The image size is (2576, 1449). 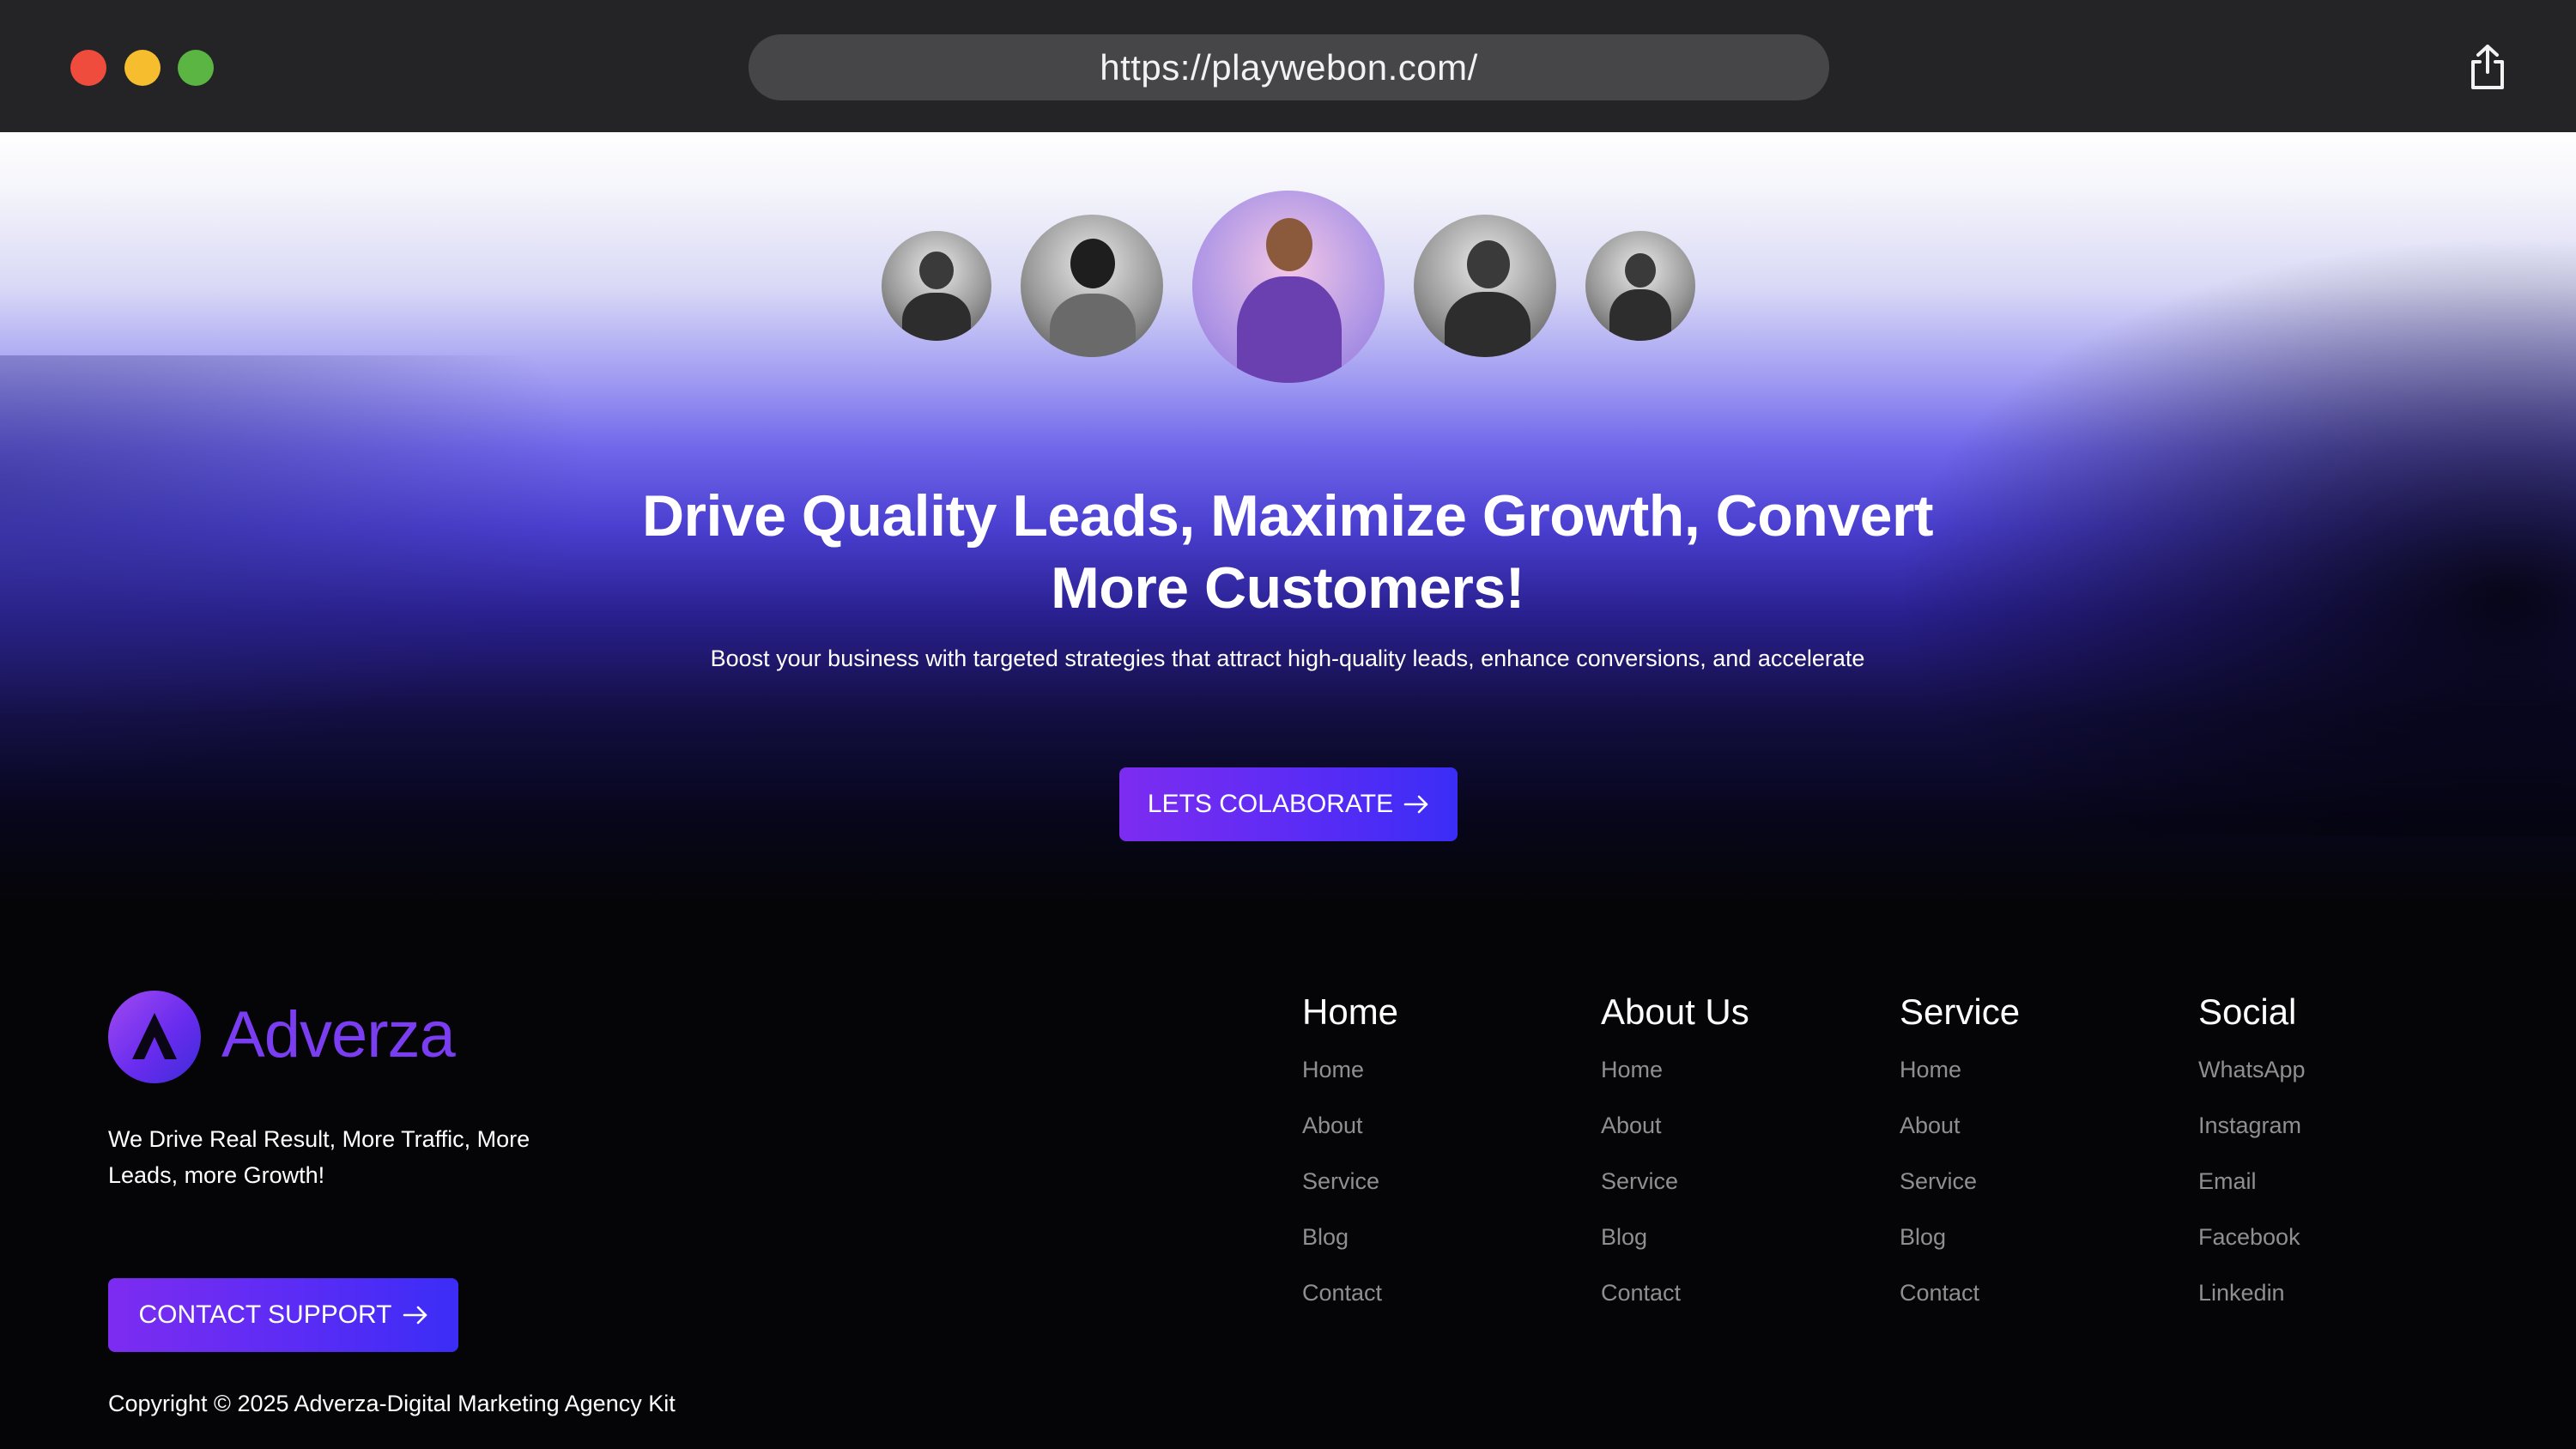 I want to click on brand-name: Adverza, so click(x=338, y=1034).